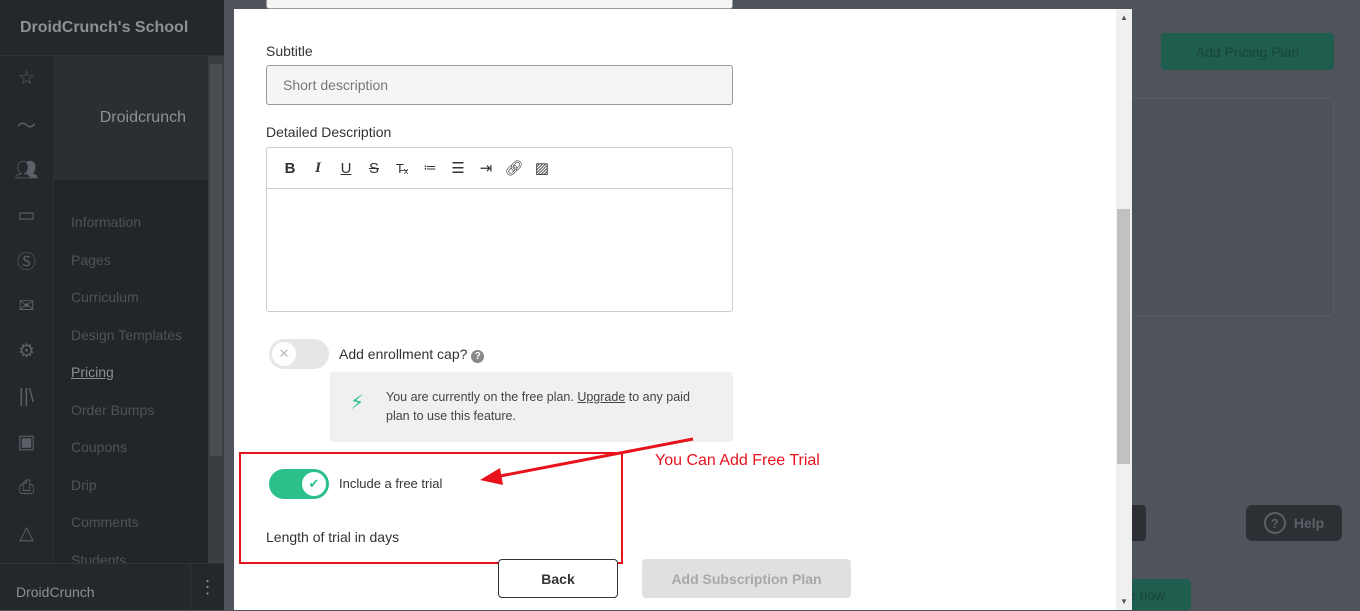 This screenshot has height=611, width=1360. Describe the element at coordinates (746, 578) in the screenshot. I see `add-subscription-plan-button: Add Subscription Plan` at that location.